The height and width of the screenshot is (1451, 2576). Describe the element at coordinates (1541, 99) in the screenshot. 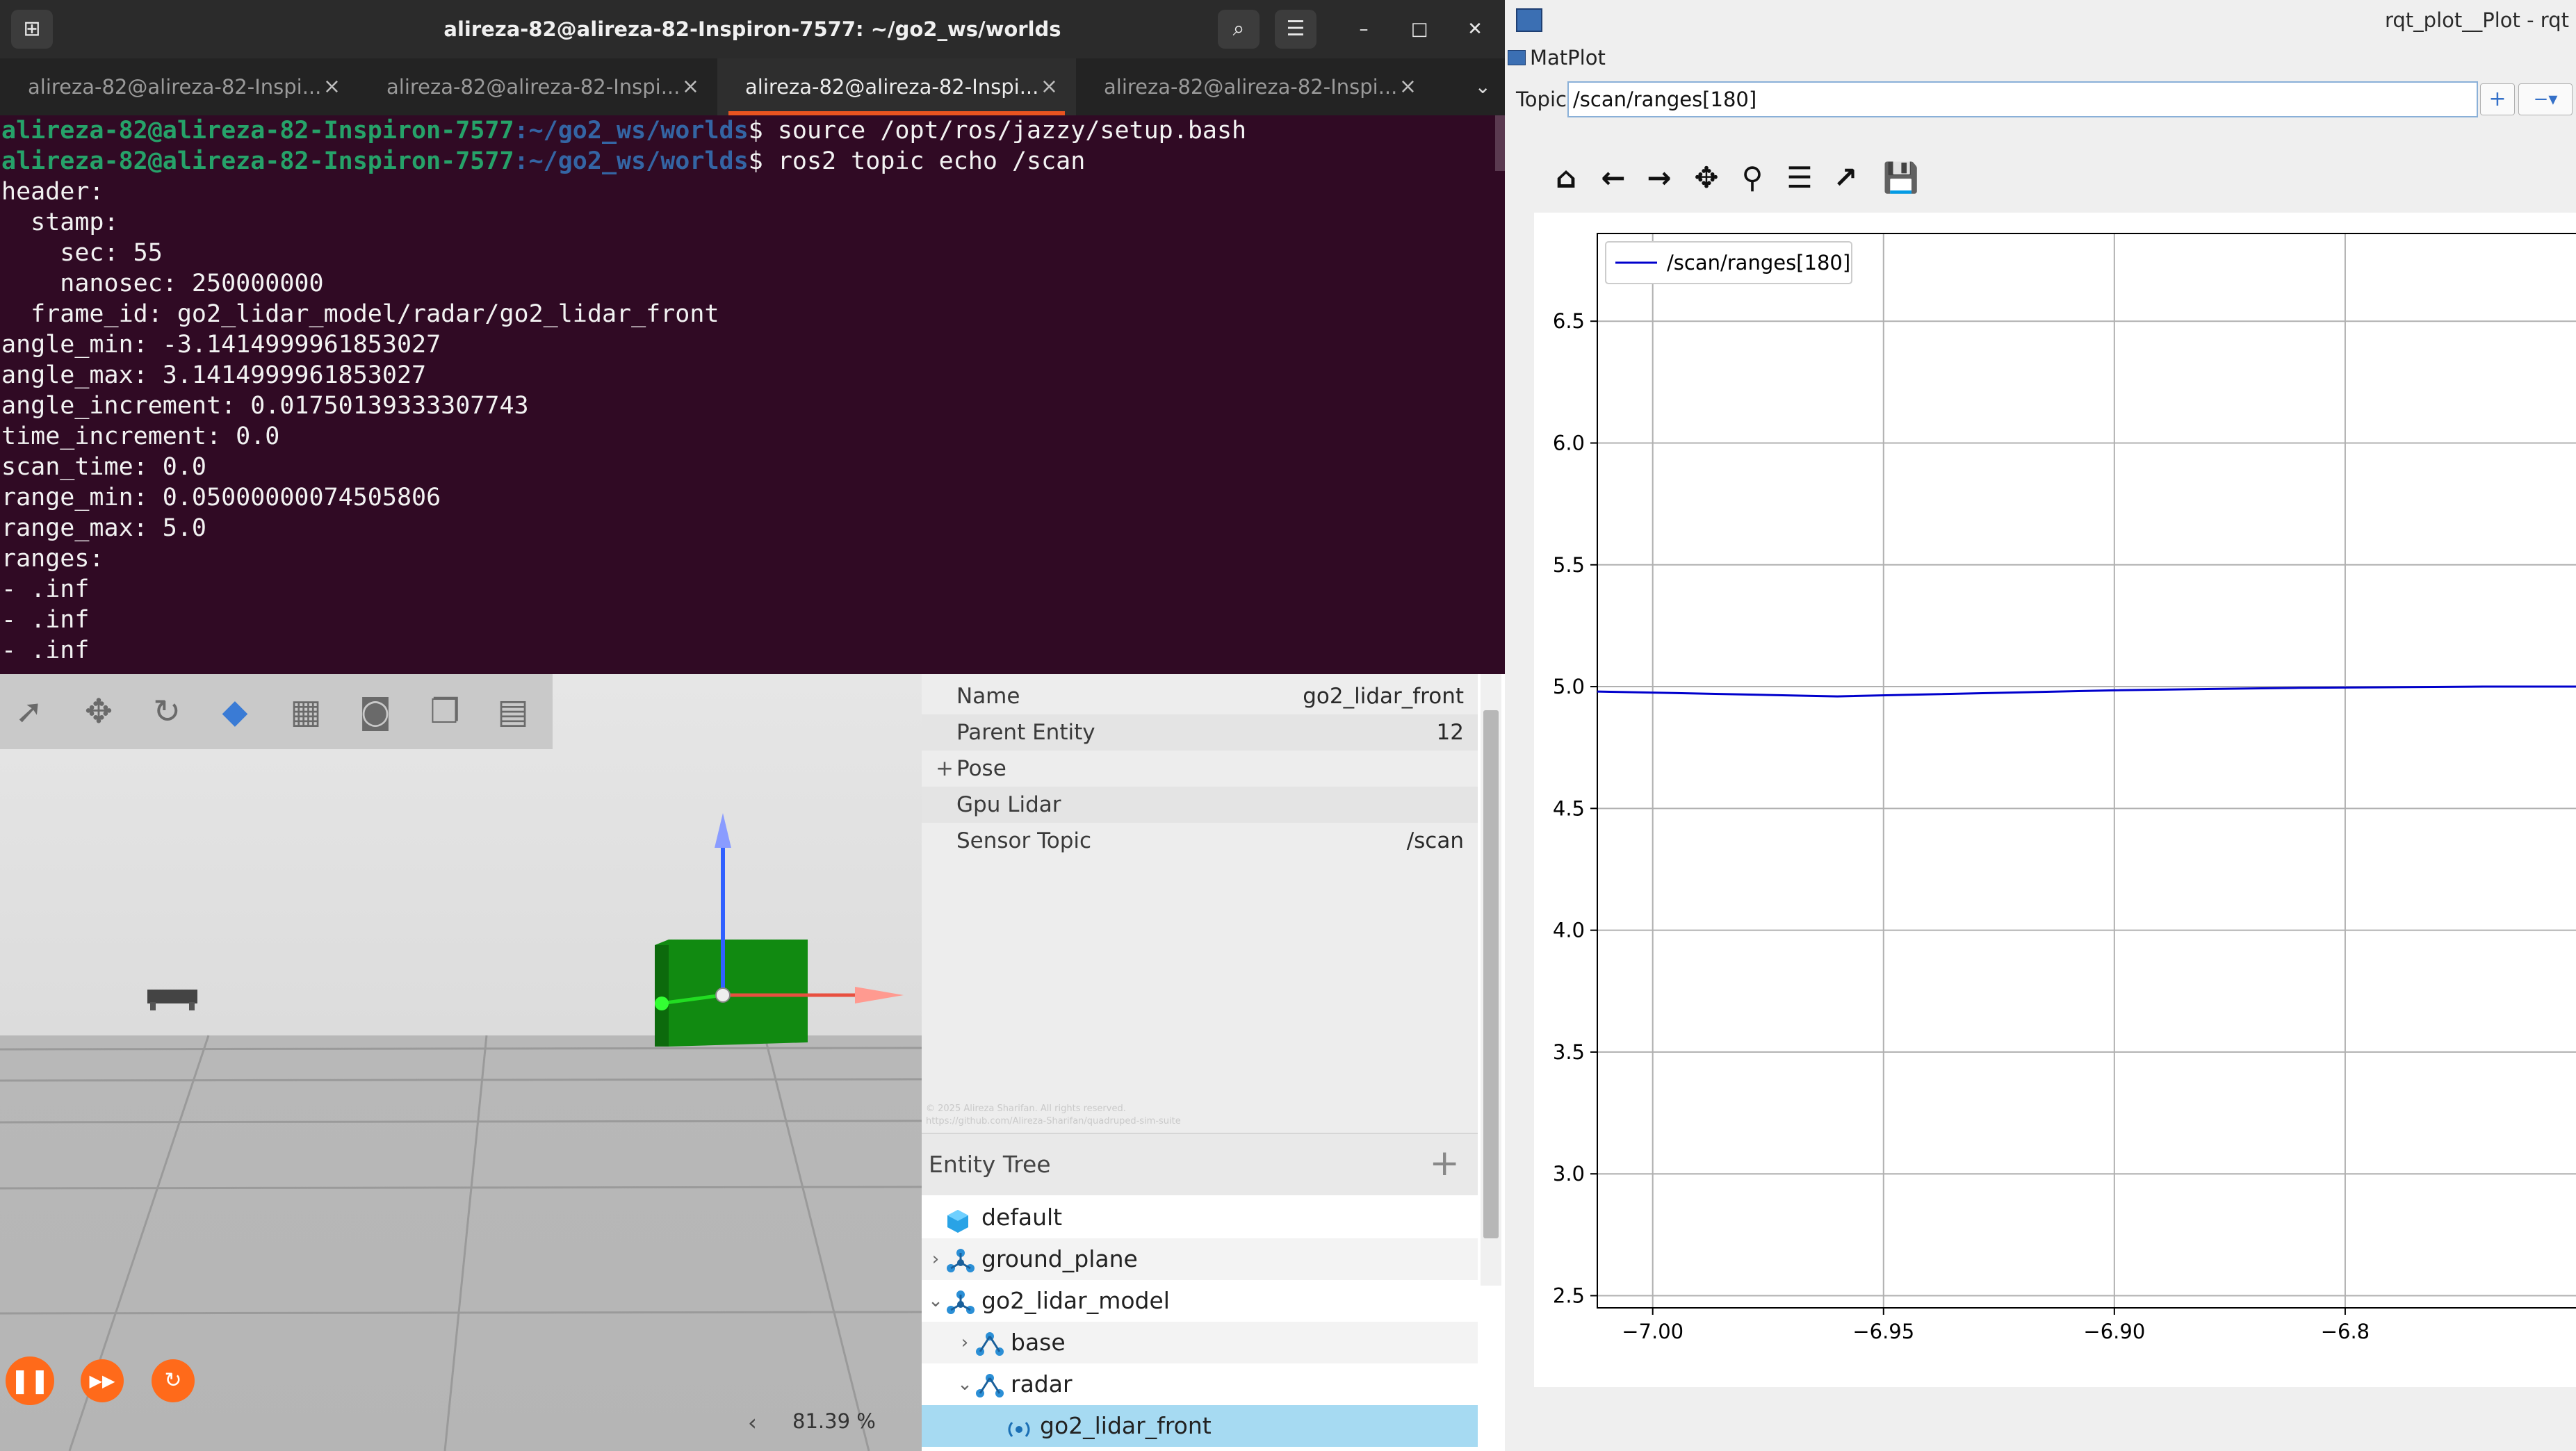

I see `topic-label: Topic` at that location.